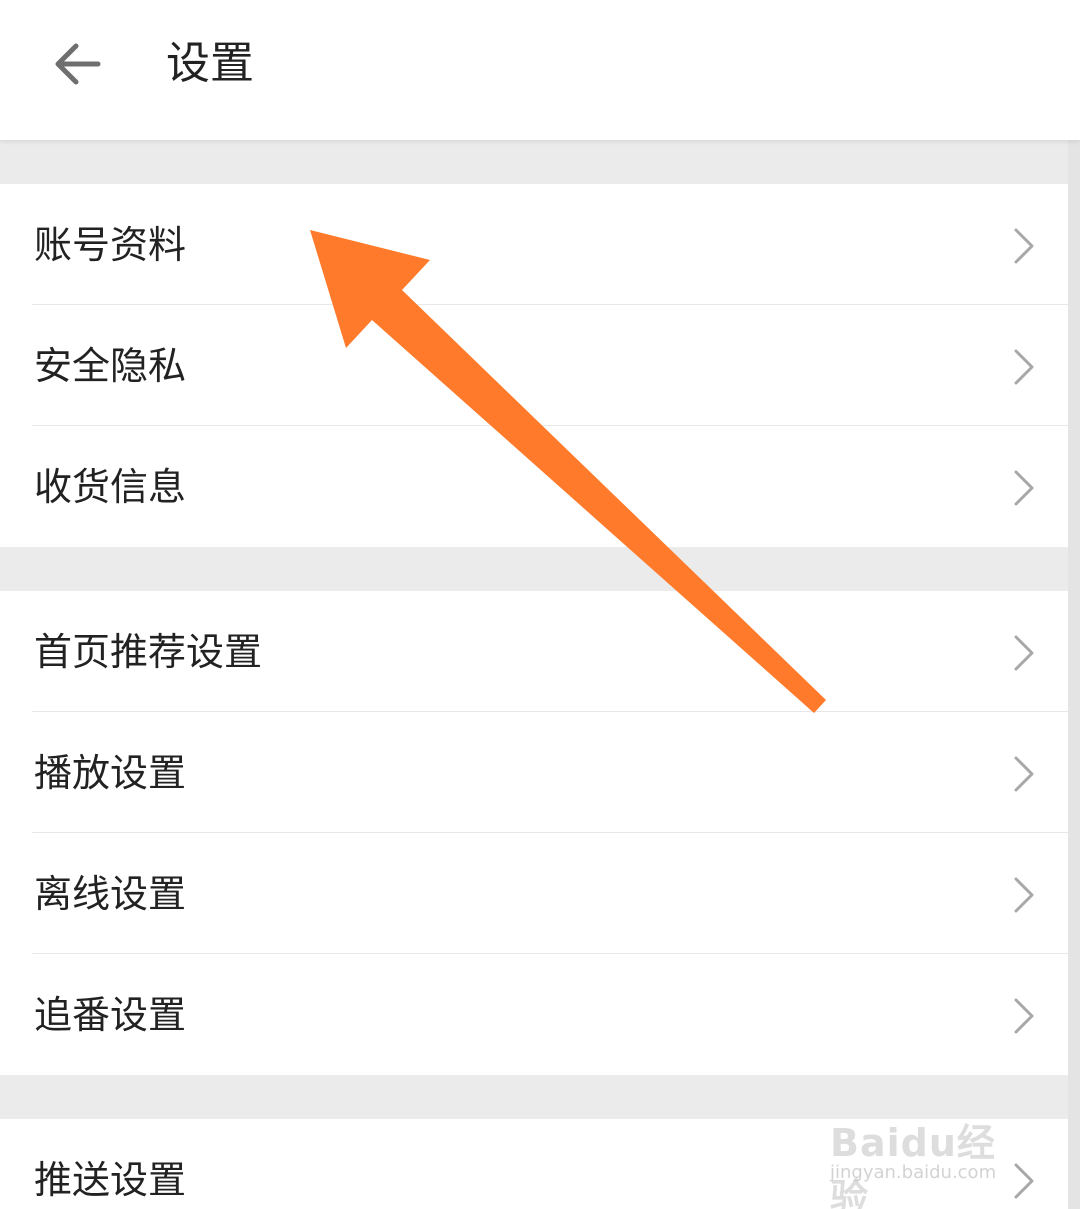 This screenshot has width=1080, height=1209. Describe the element at coordinates (210, 63) in the screenshot. I see `page-title: 设置` at that location.